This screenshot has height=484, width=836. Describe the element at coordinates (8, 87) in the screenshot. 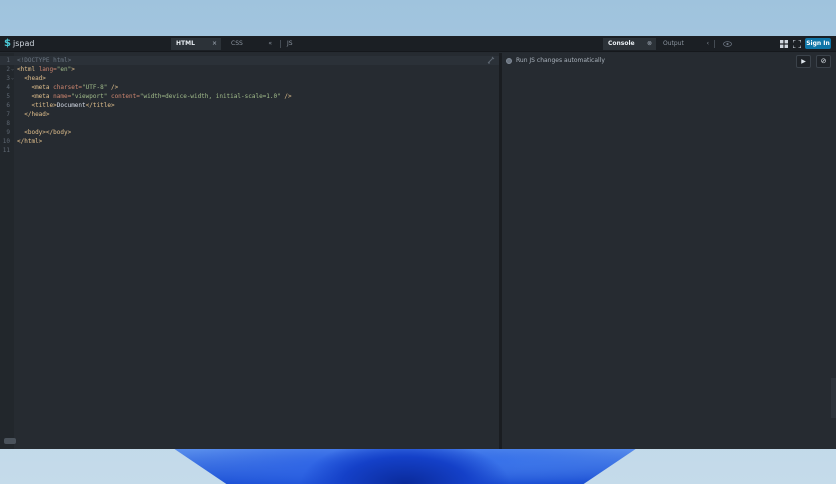

I see `line-number: 4` at that location.